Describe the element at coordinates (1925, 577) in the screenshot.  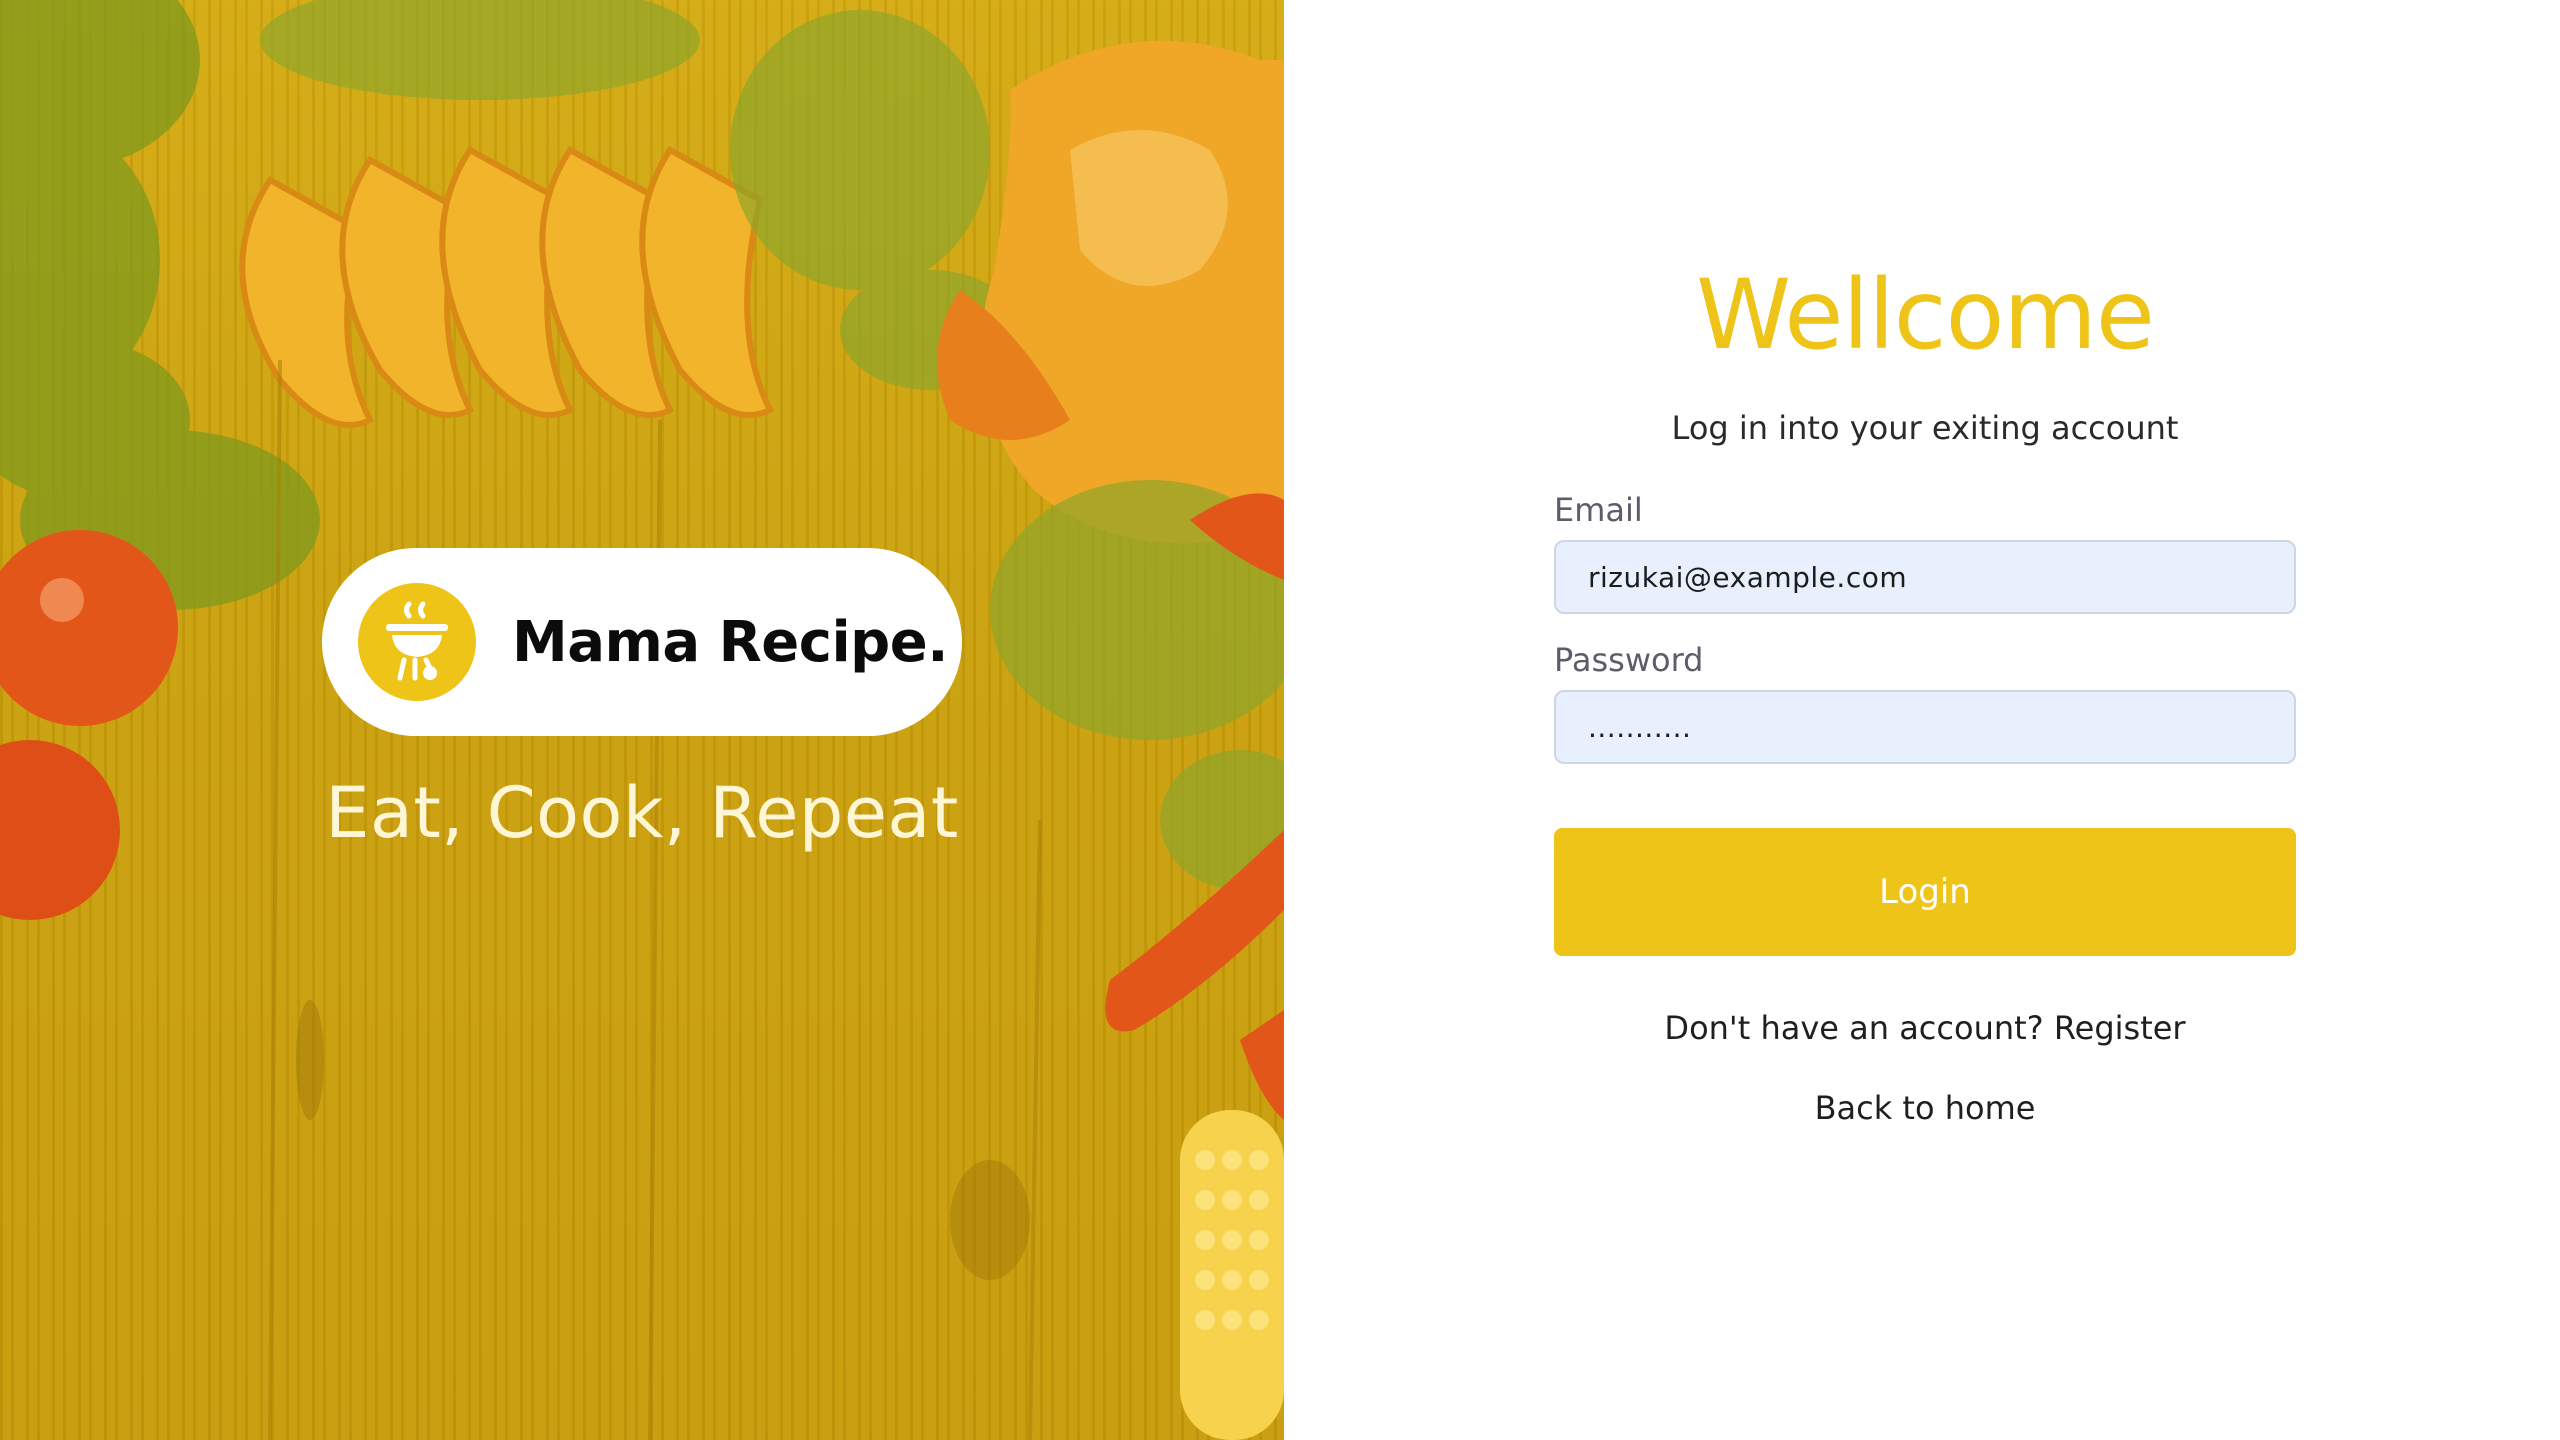
I see `email-field` at that location.